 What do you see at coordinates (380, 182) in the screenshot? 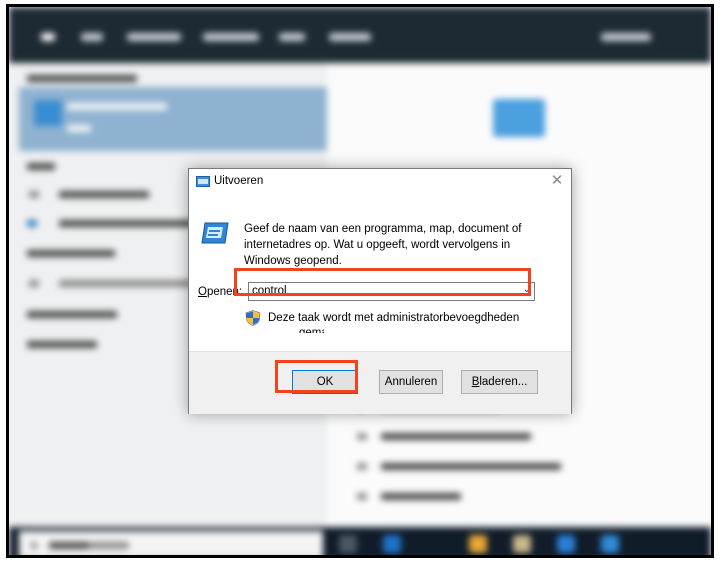
I see `dialog-titlebar: Uitvoeren ✕` at bounding box center [380, 182].